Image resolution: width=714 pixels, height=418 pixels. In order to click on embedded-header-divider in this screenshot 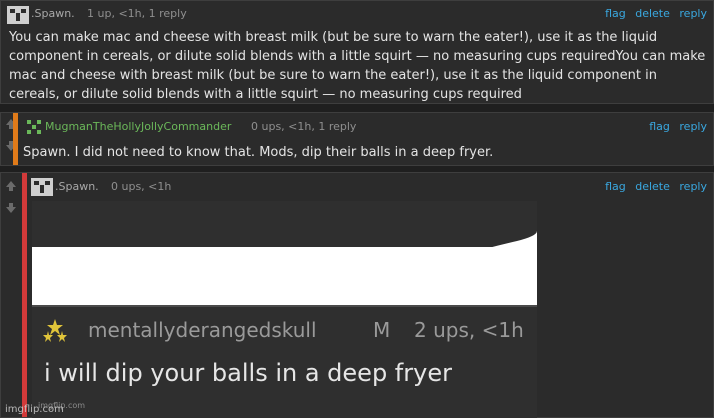, I will do `click(284, 306)`.